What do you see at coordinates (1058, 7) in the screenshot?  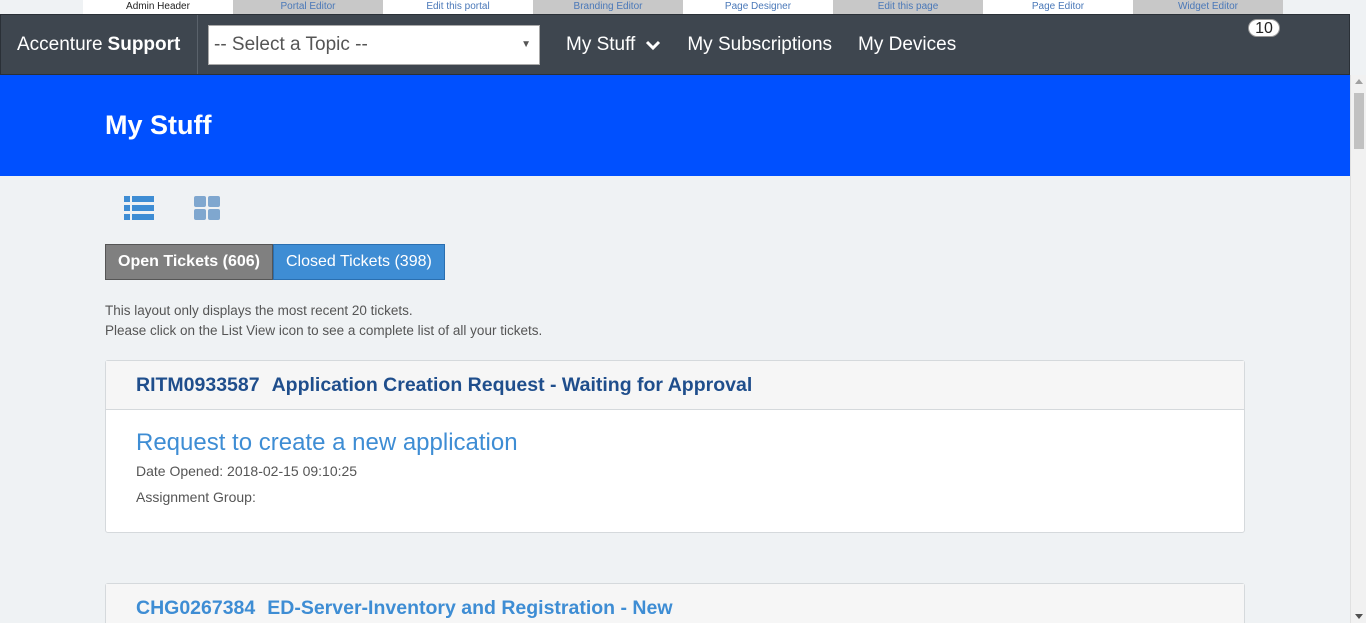 I see `admin-tab-page-editor: Page Editor` at bounding box center [1058, 7].